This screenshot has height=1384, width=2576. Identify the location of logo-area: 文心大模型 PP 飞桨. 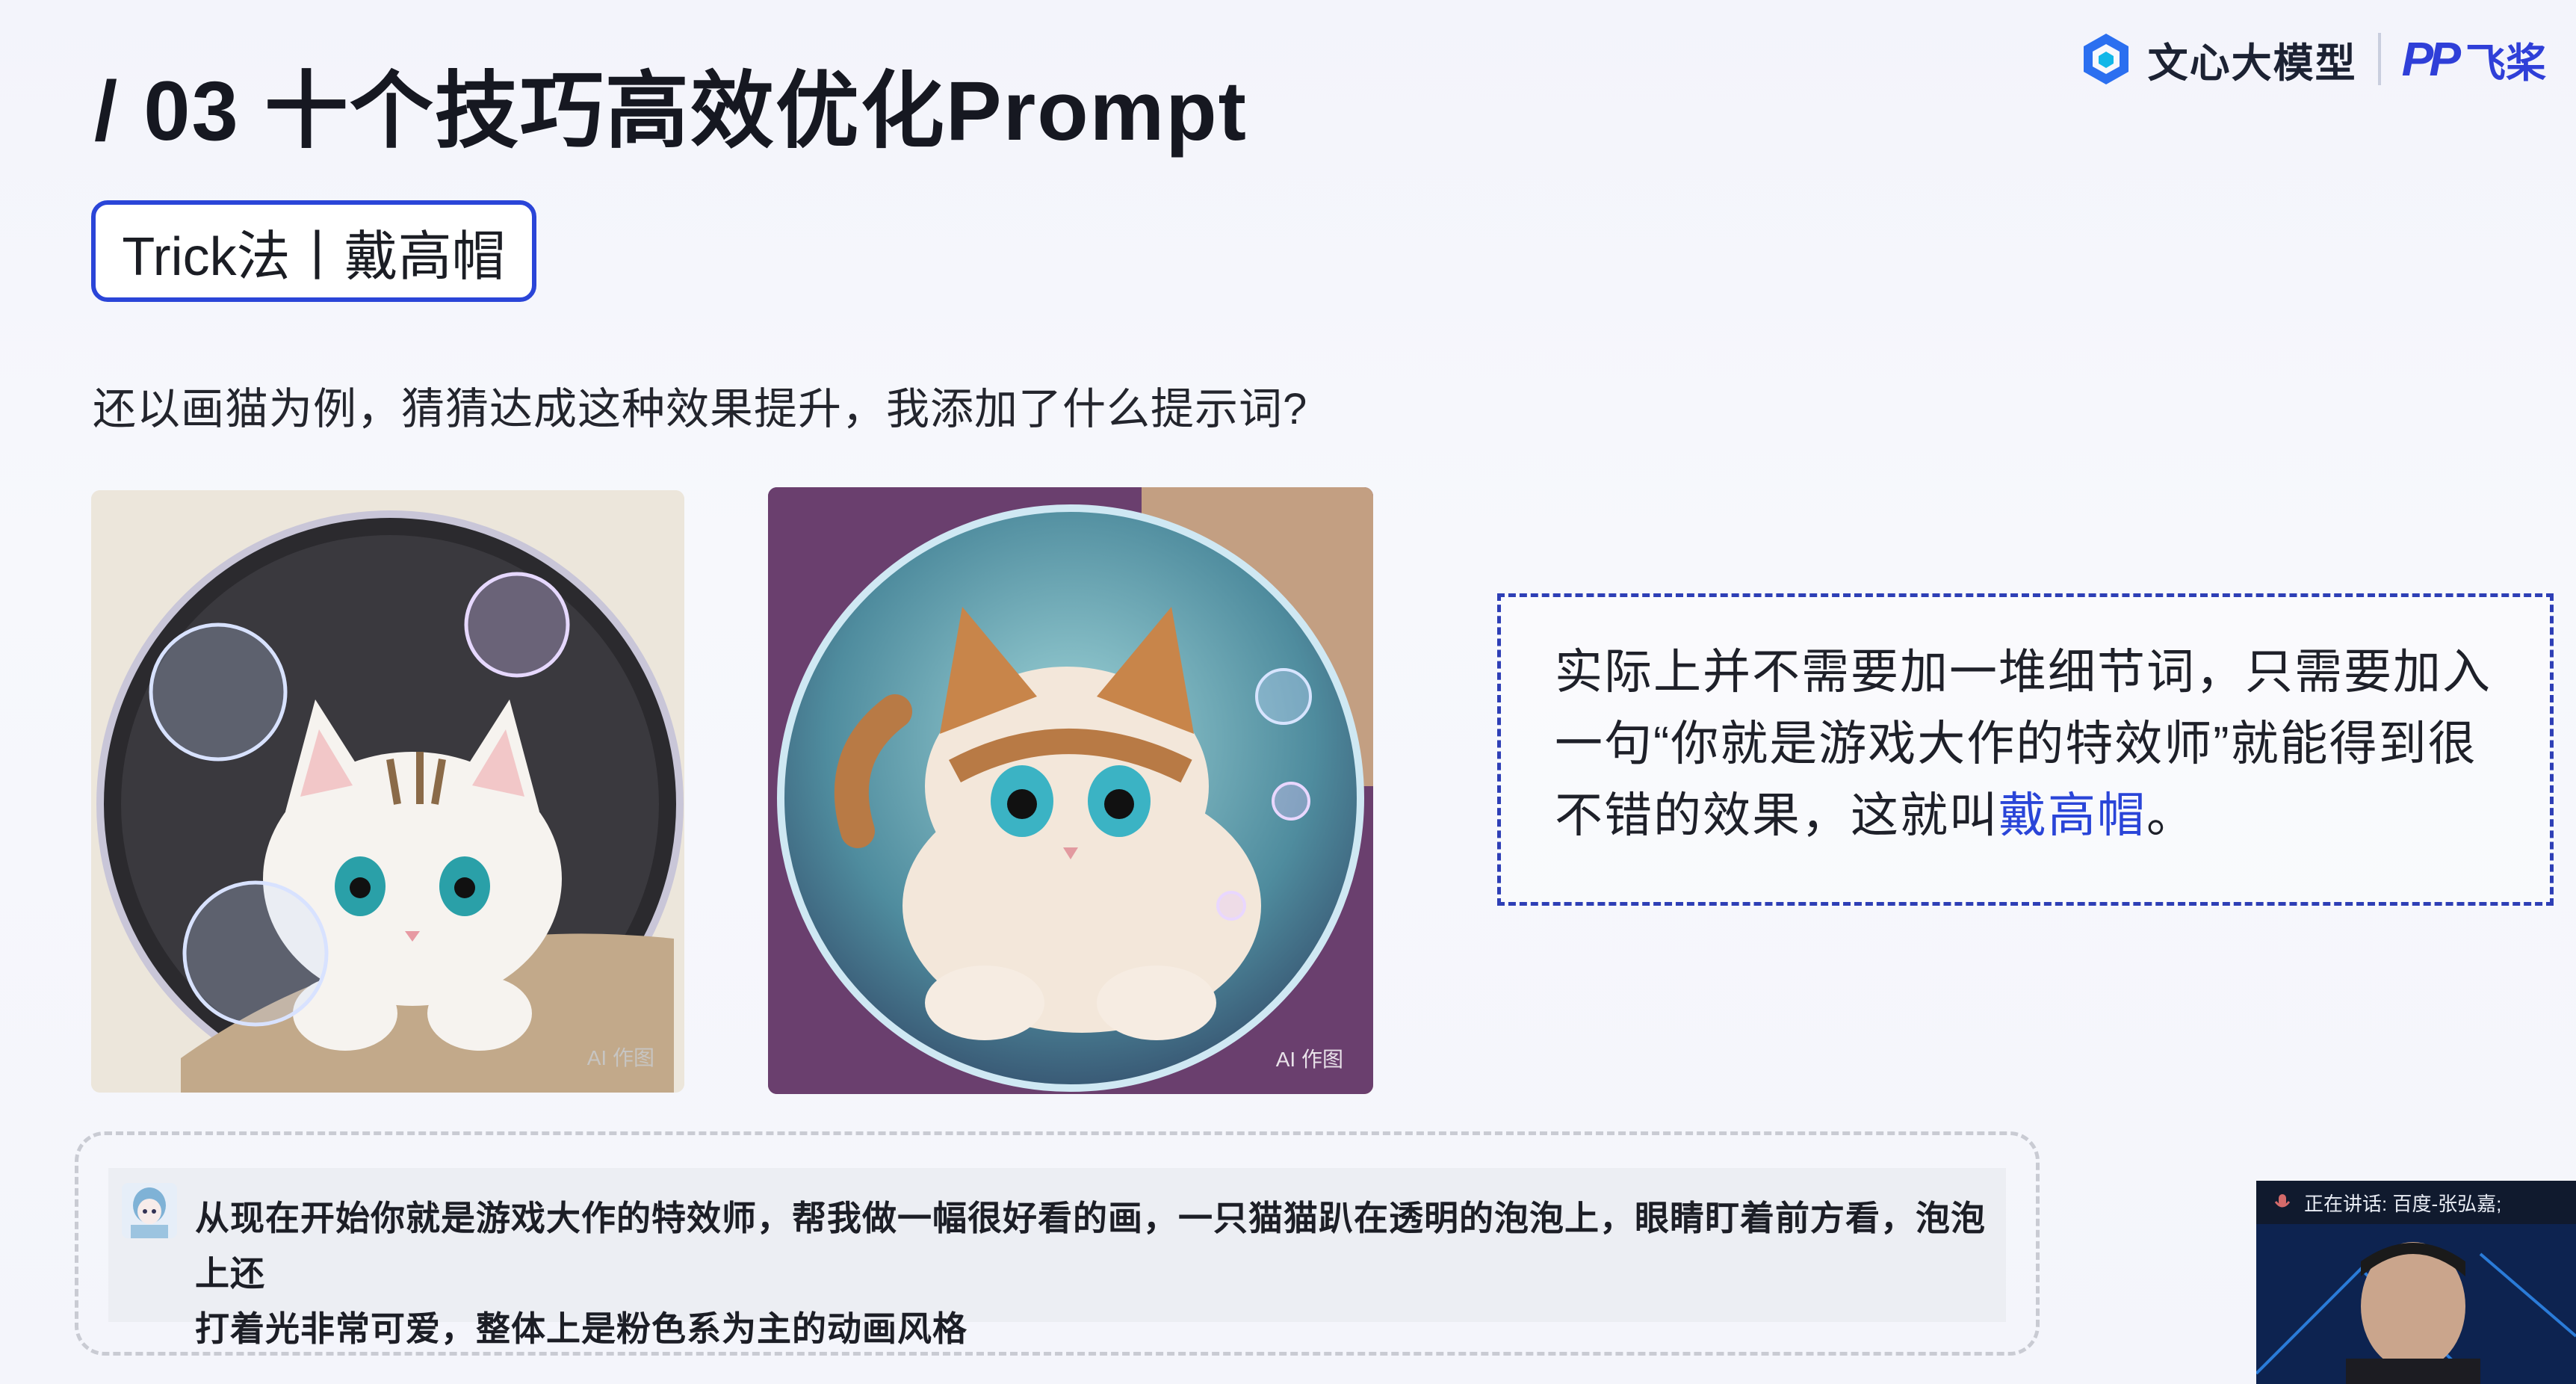
(2312, 59).